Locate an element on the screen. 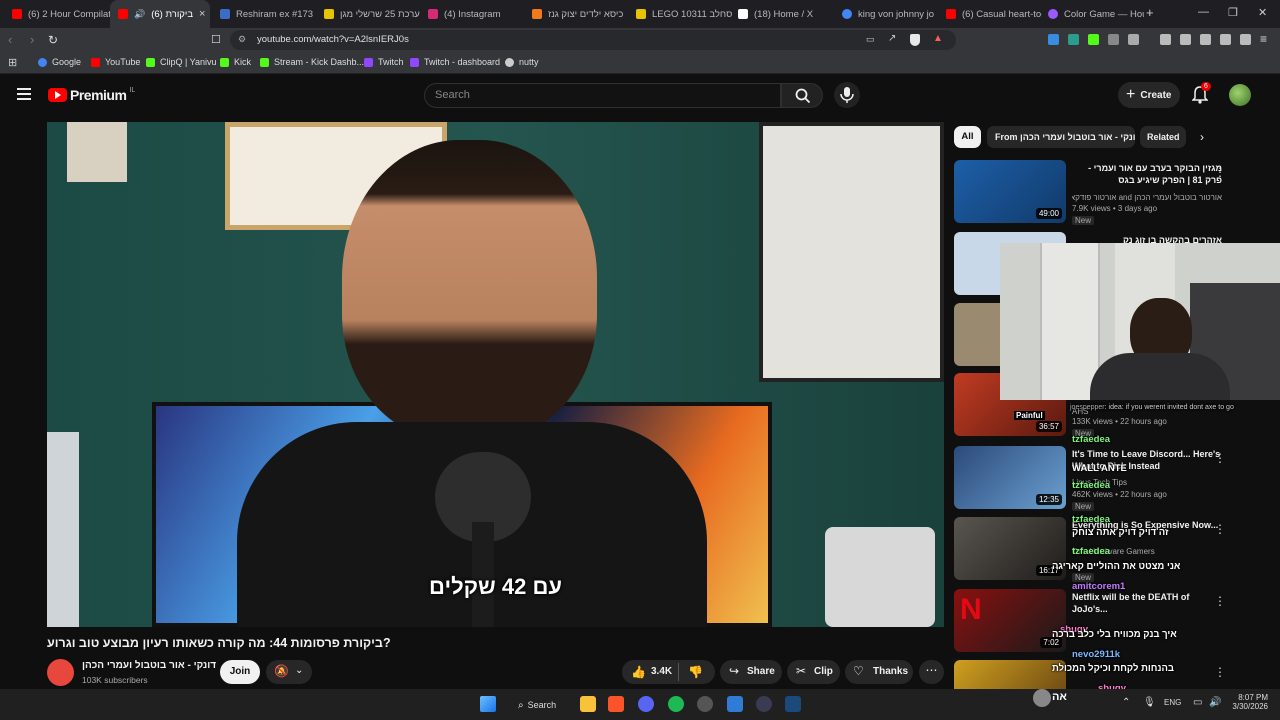 This screenshot has width=1280, height=720. bookmark-kick: Kick is located at coordinates (235, 62).